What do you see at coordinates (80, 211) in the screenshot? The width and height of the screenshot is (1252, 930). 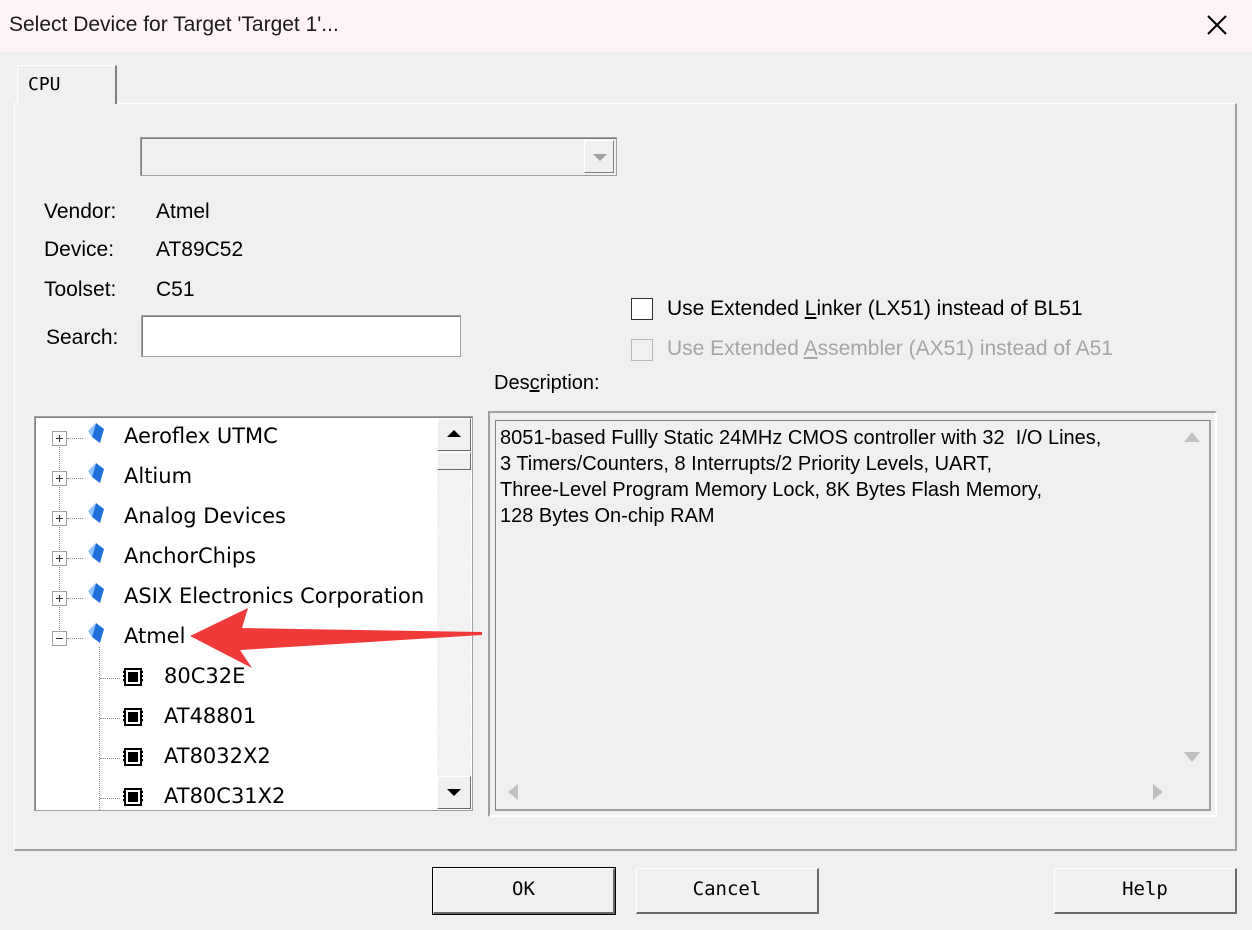 I see `vendor-label: Vendor:` at bounding box center [80, 211].